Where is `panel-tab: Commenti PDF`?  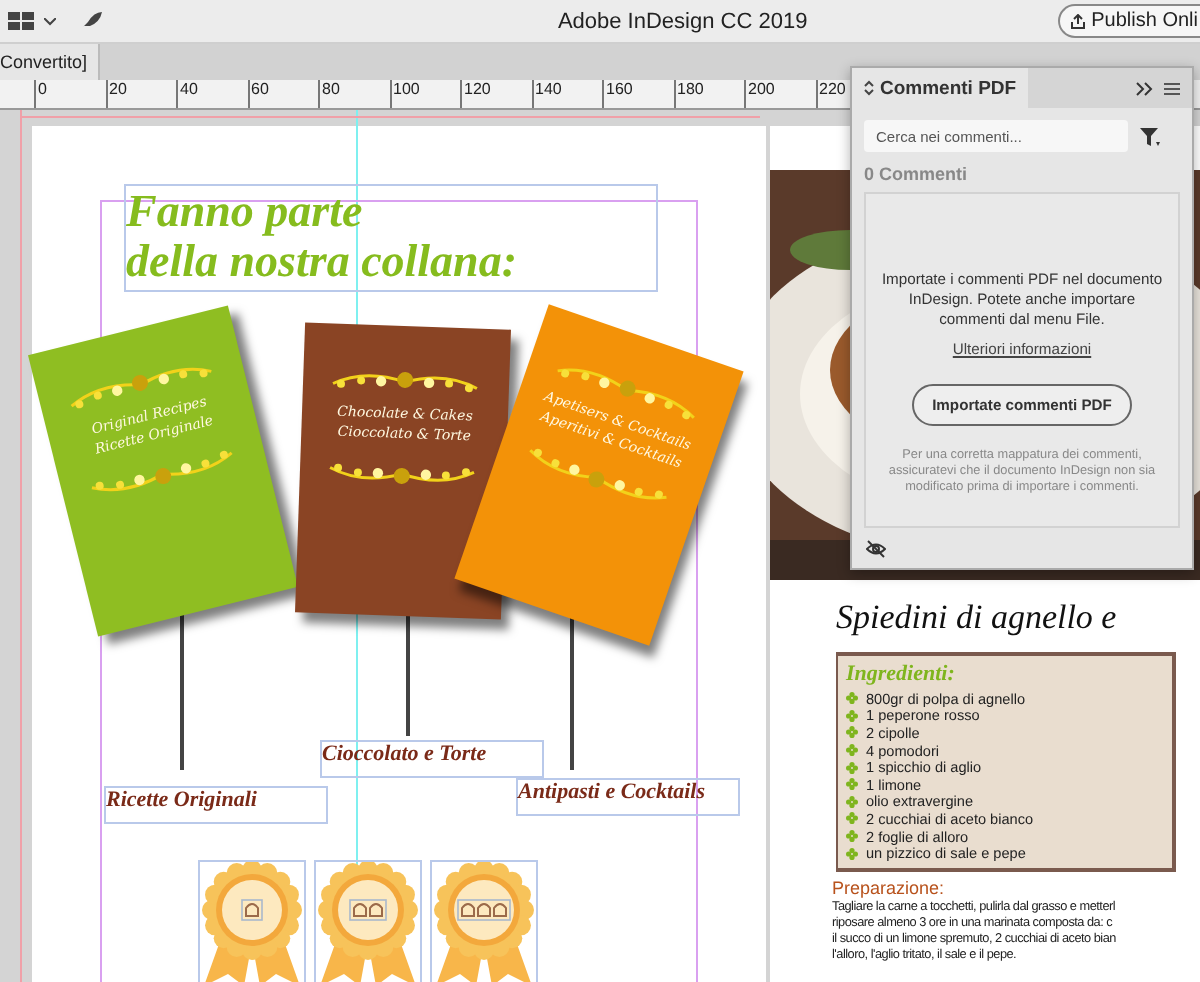
panel-tab: Commenti PDF is located at coordinates (940, 88).